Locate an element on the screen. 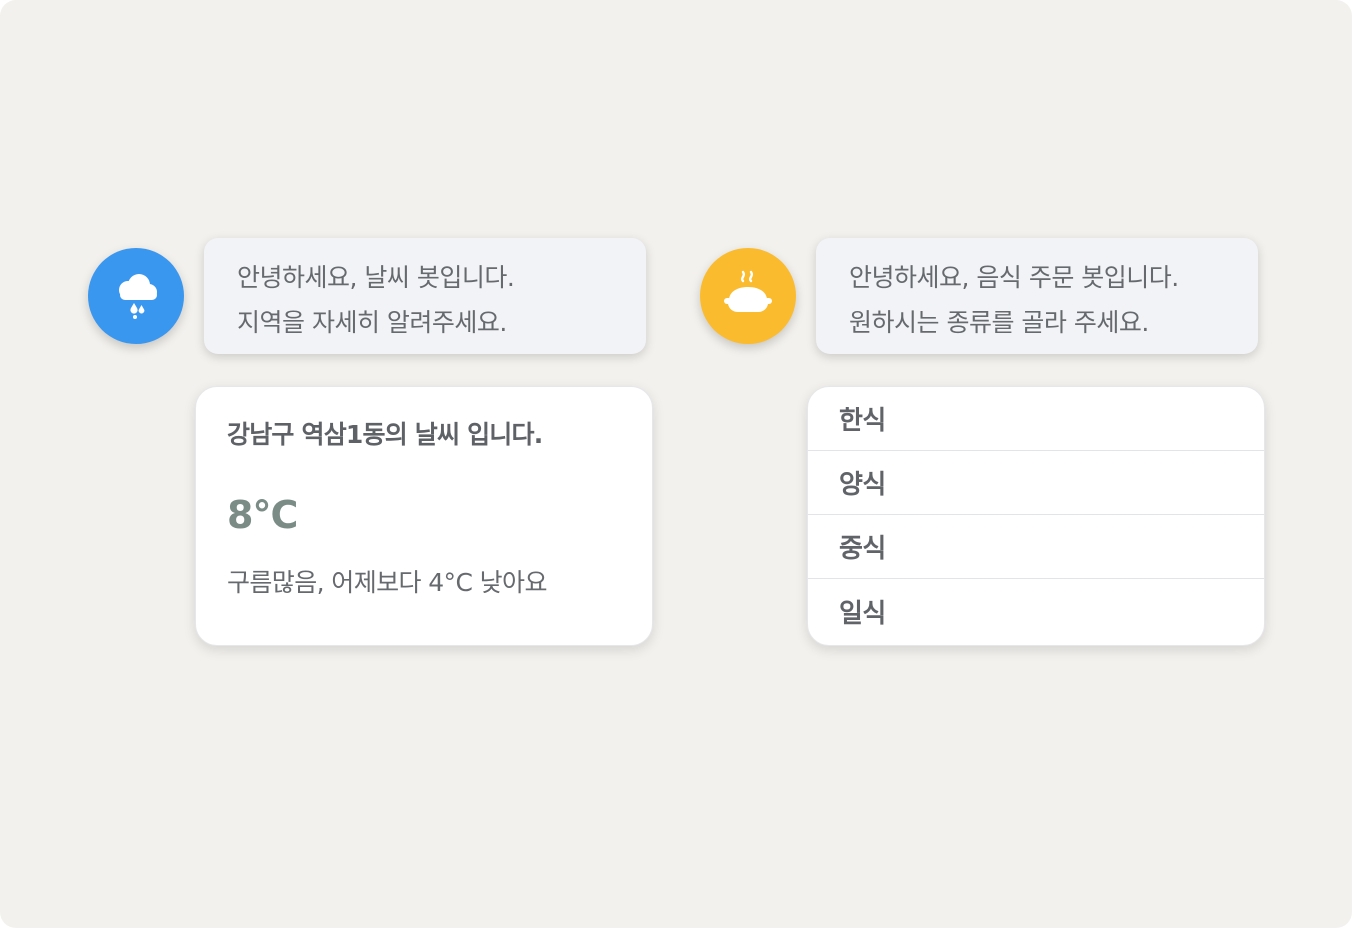  food-greeting-line-1: 안녕하세요, 음식 주문 봇입니다. is located at coordinates (1014, 277).